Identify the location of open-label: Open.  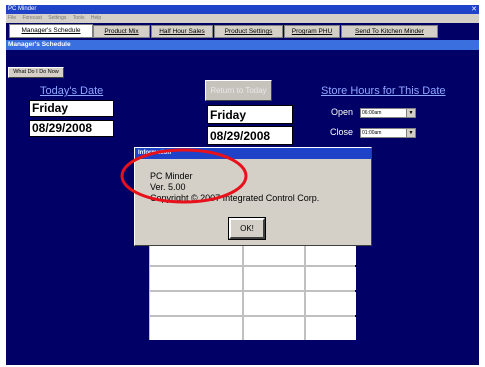
(342, 112).